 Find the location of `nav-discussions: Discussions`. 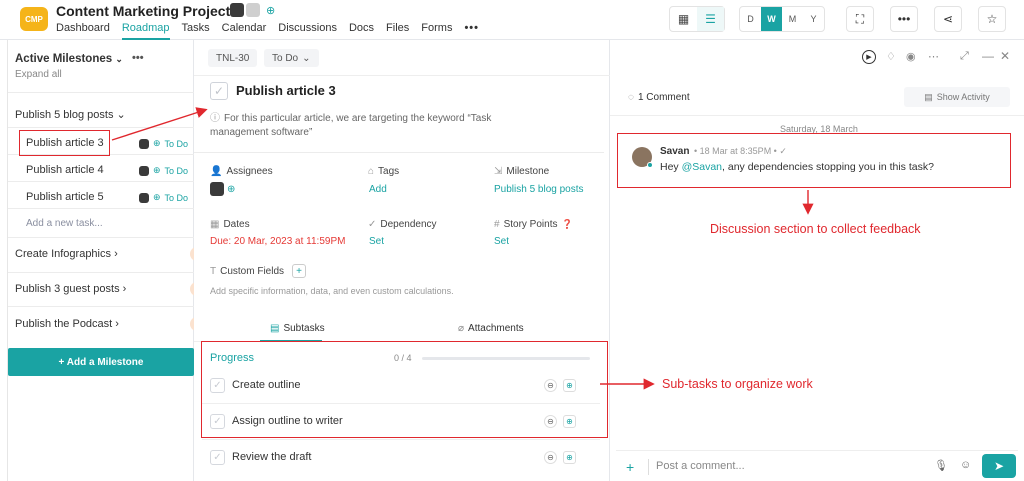

nav-discussions: Discussions is located at coordinates (307, 31).